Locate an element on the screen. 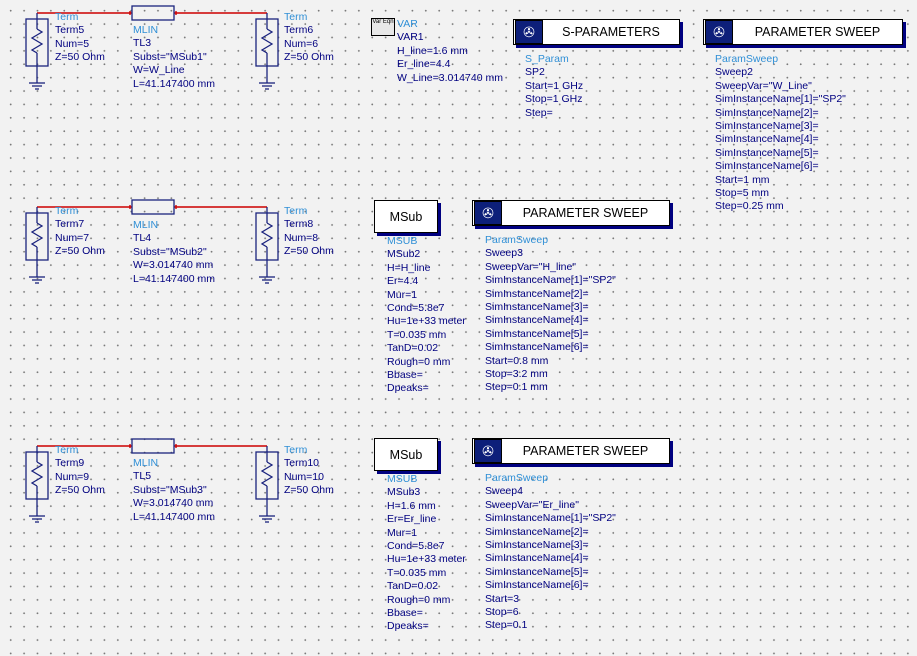 This screenshot has width=917, height=656. label-line: Subst="MSub1" is located at coordinates (170, 56).